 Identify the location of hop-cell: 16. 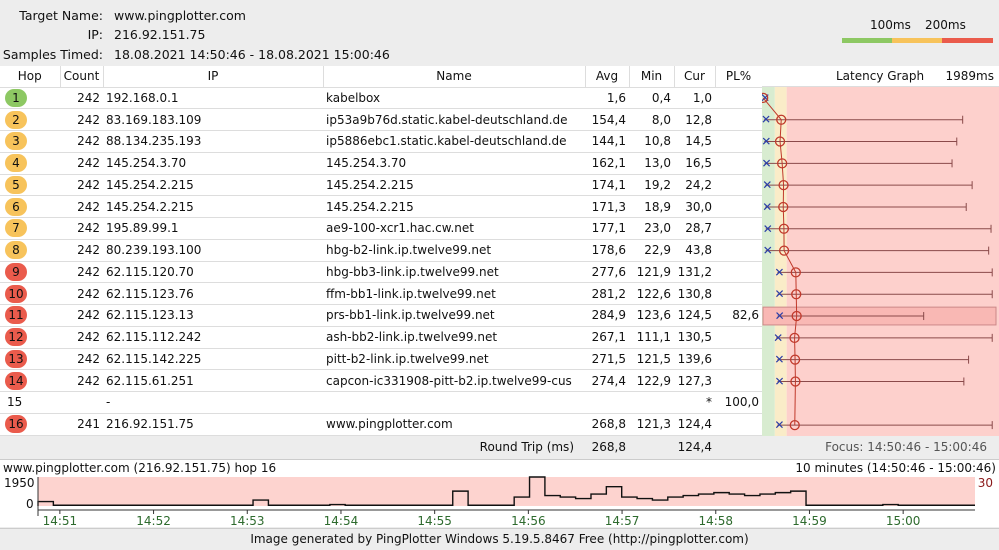
(30, 424).